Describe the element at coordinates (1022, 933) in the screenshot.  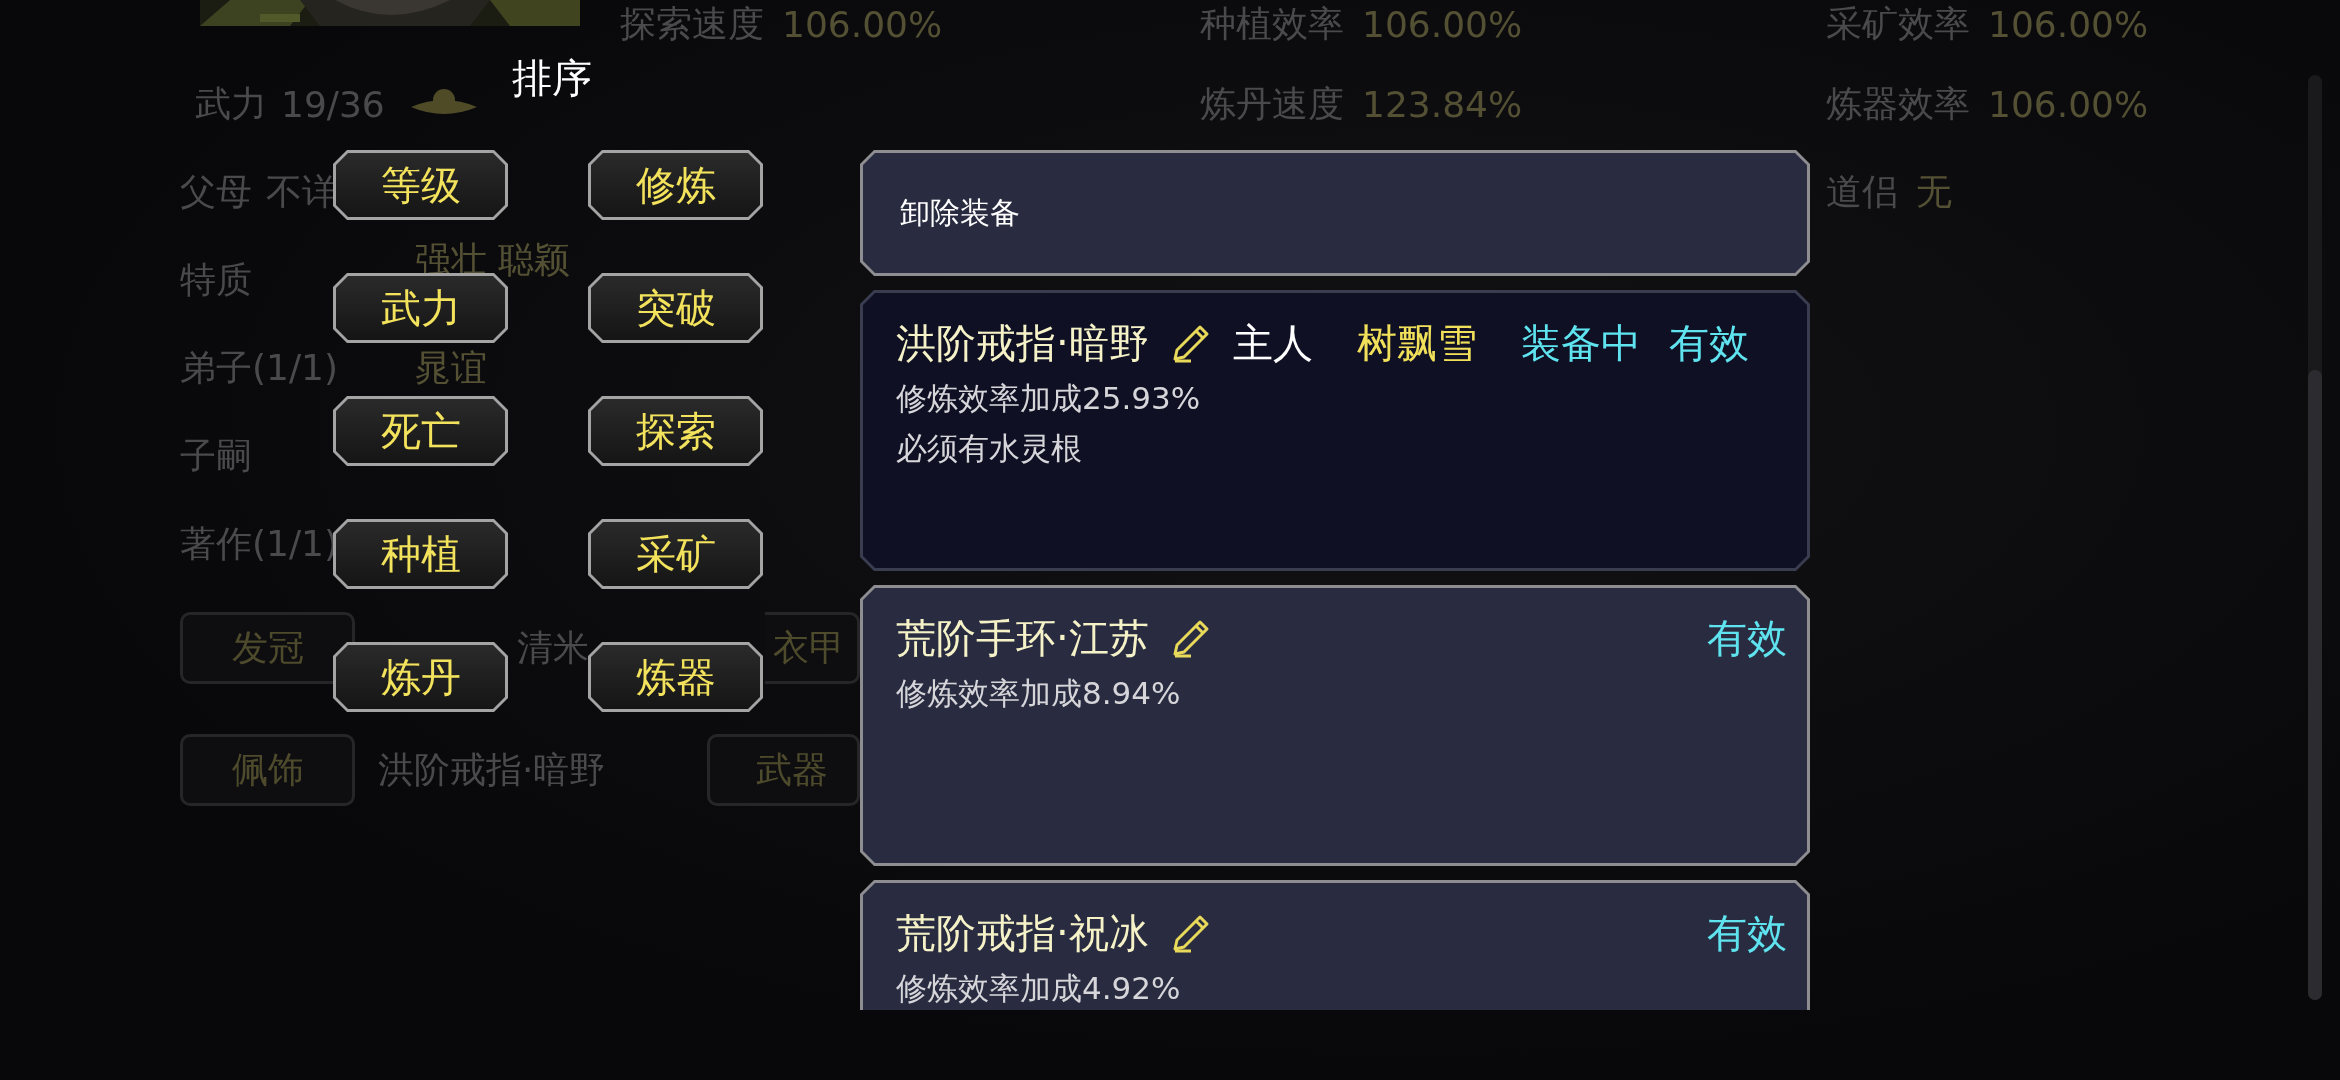
I see `item-name: 荒阶戒指·祝冰` at that location.